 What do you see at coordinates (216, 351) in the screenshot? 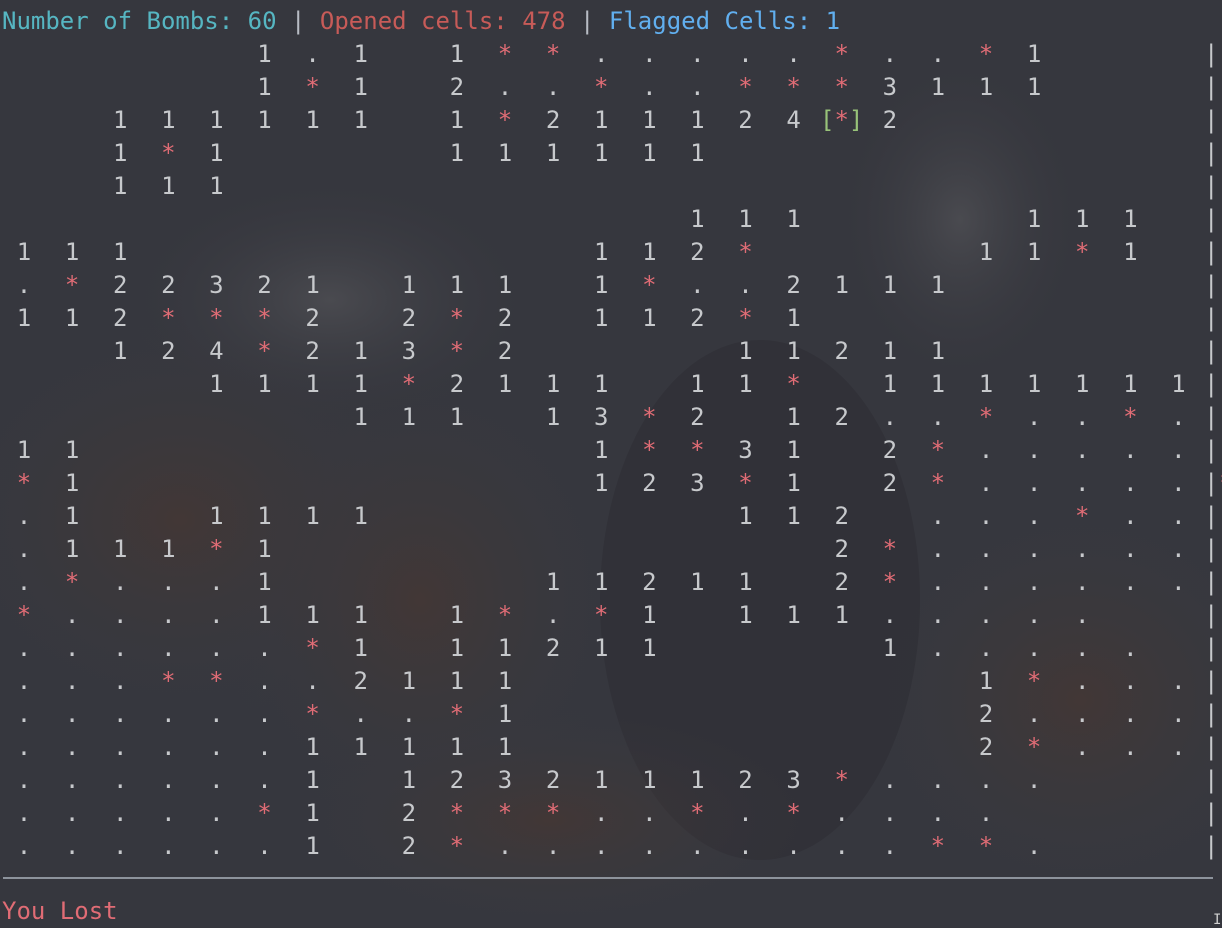
I see `number-cell: 4` at bounding box center [216, 351].